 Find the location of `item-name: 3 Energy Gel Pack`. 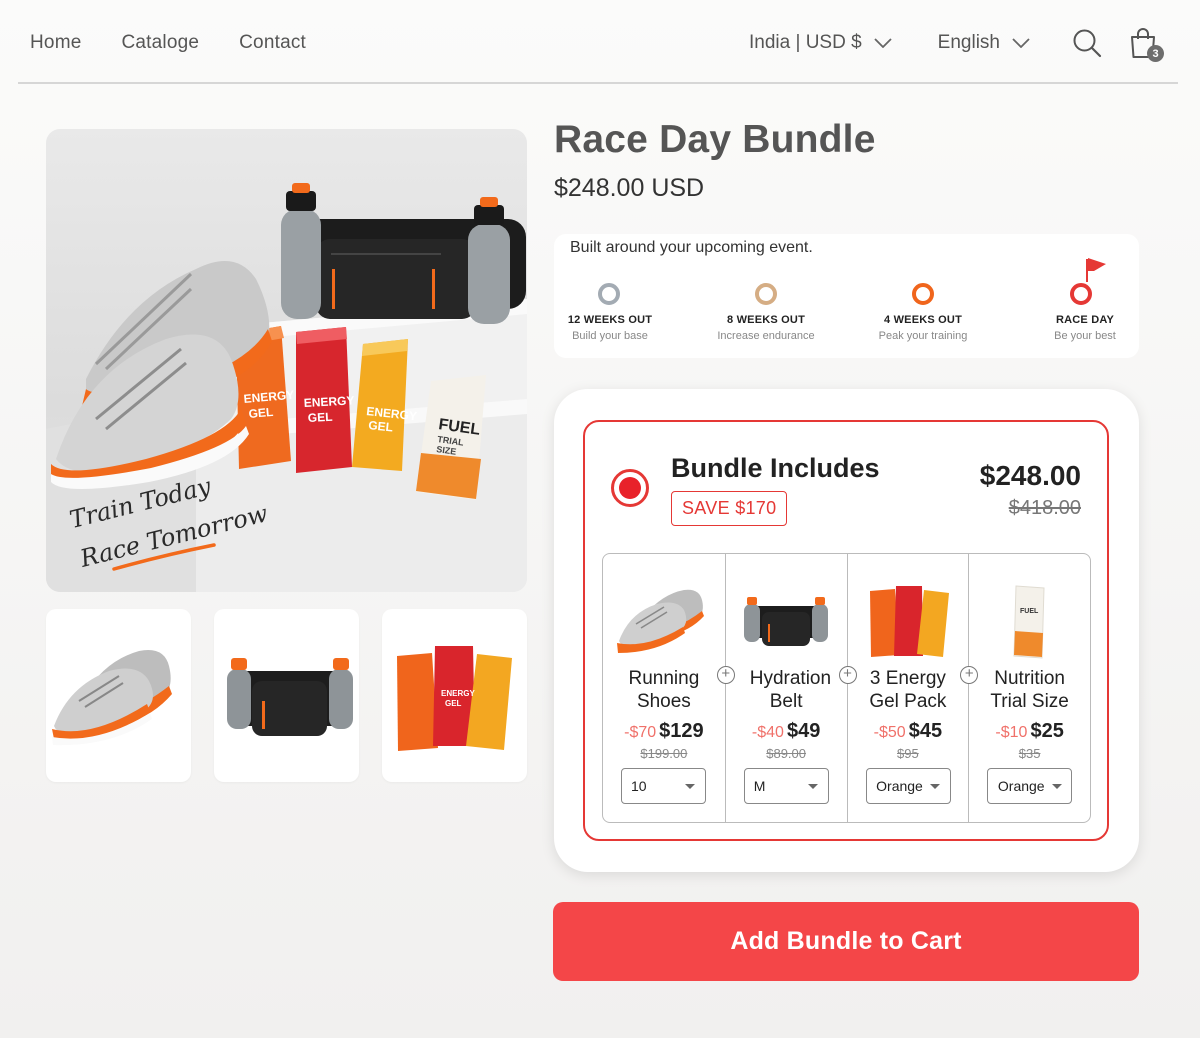

item-name: 3 Energy Gel Pack is located at coordinates (908, 690).